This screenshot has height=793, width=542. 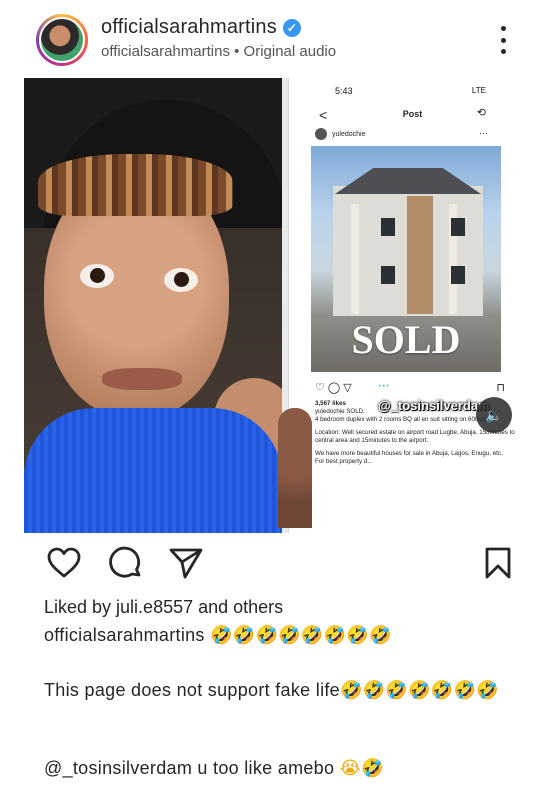 I want to click on caption-username: officialsarahmartins, so click(x=124, y=635).